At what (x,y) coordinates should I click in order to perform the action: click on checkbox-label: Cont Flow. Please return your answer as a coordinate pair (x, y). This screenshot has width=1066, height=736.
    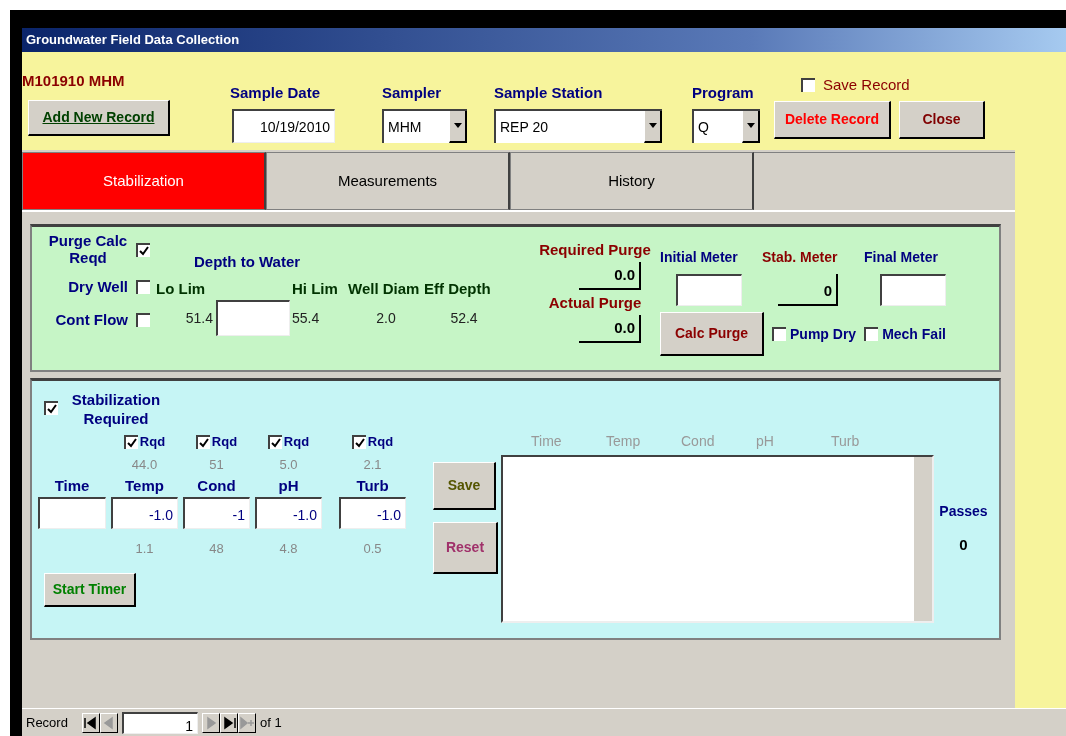
    Looking at the image, I should click on (91, 319).